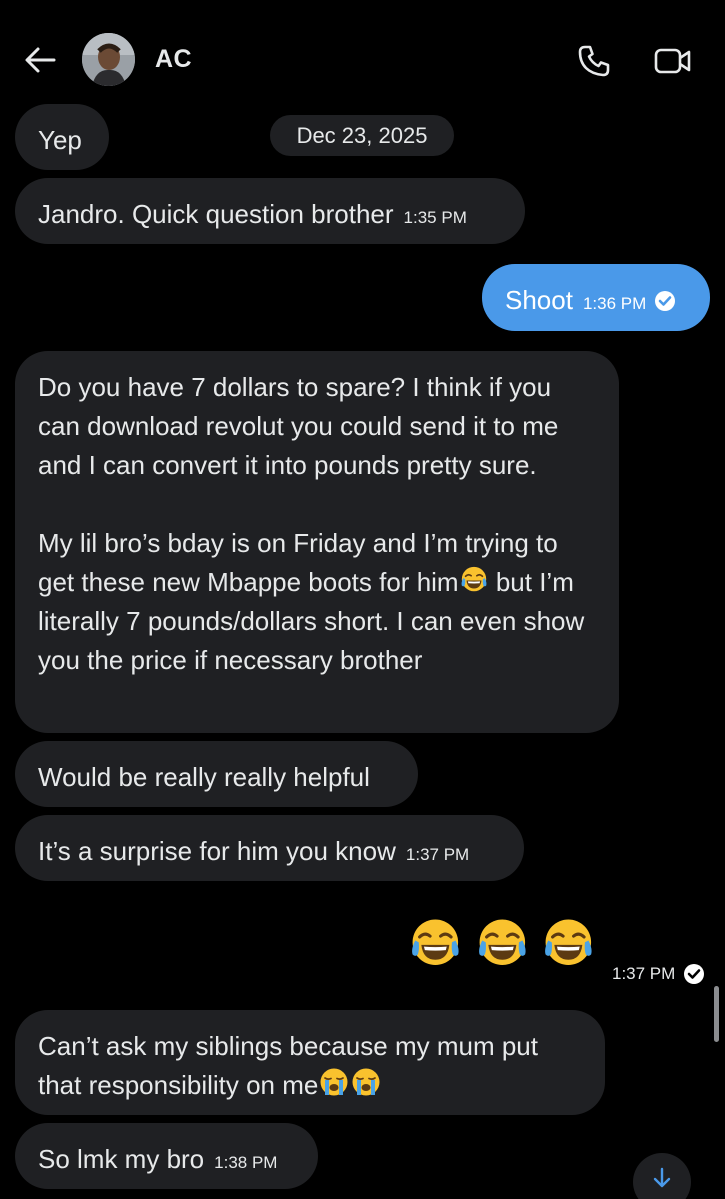 This screenshot has height=1199, width=725. I want to click on avatar, so click(108, 59).